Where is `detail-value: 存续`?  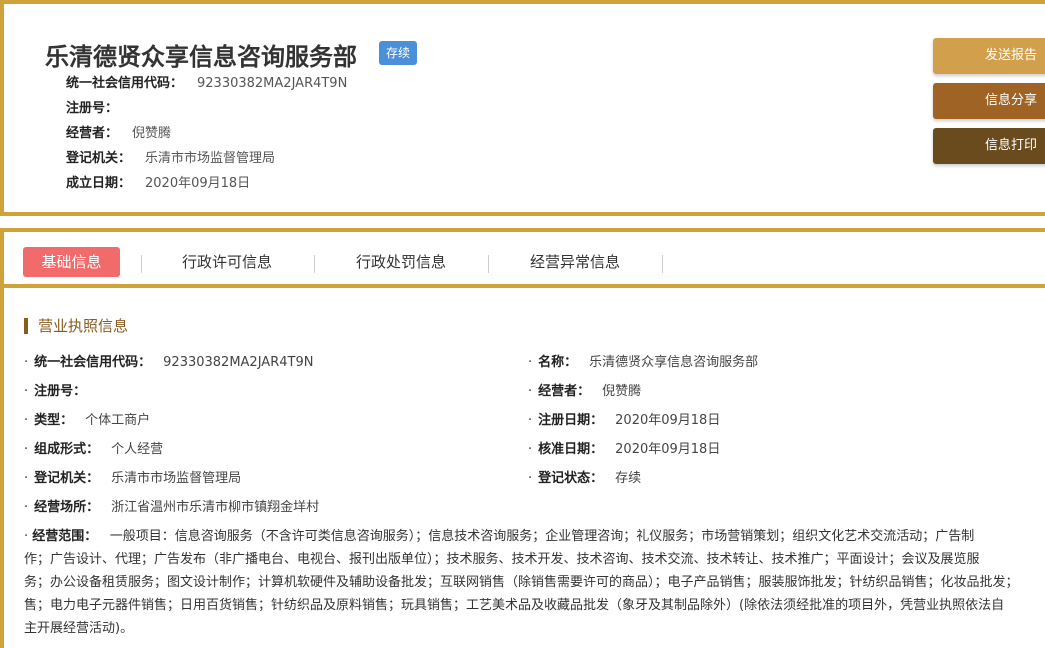
detail-value: 存续 is located at coordinates (628, 478).